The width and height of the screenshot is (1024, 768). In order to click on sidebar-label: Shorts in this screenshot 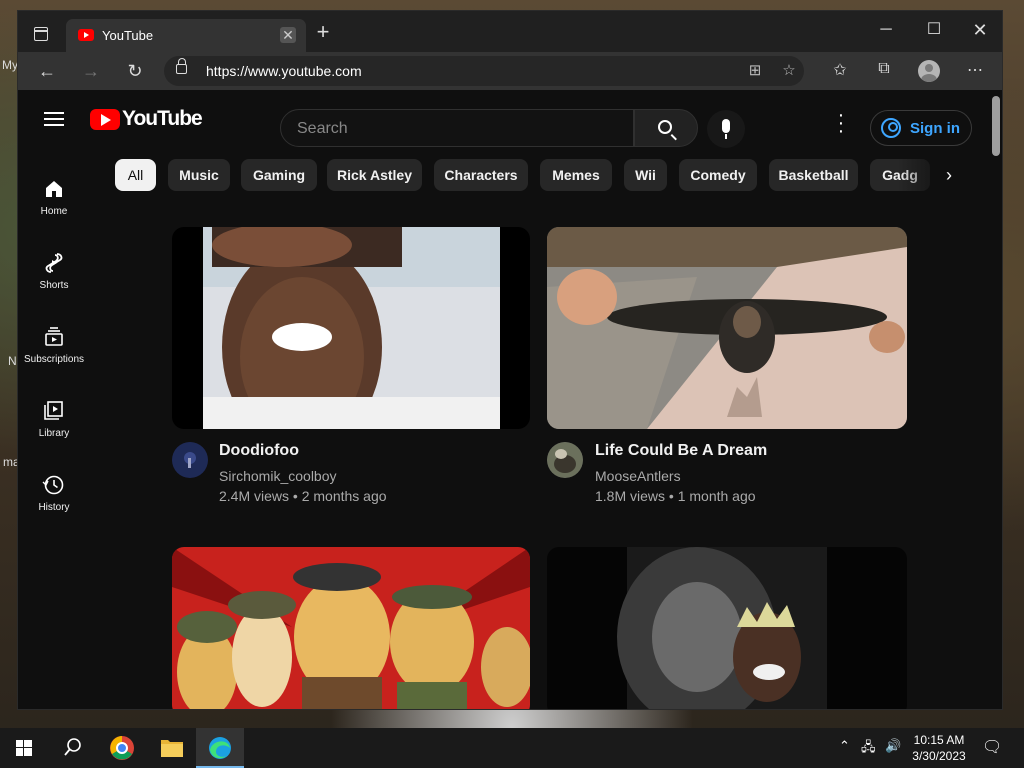, I will do `click(54, 285)`.